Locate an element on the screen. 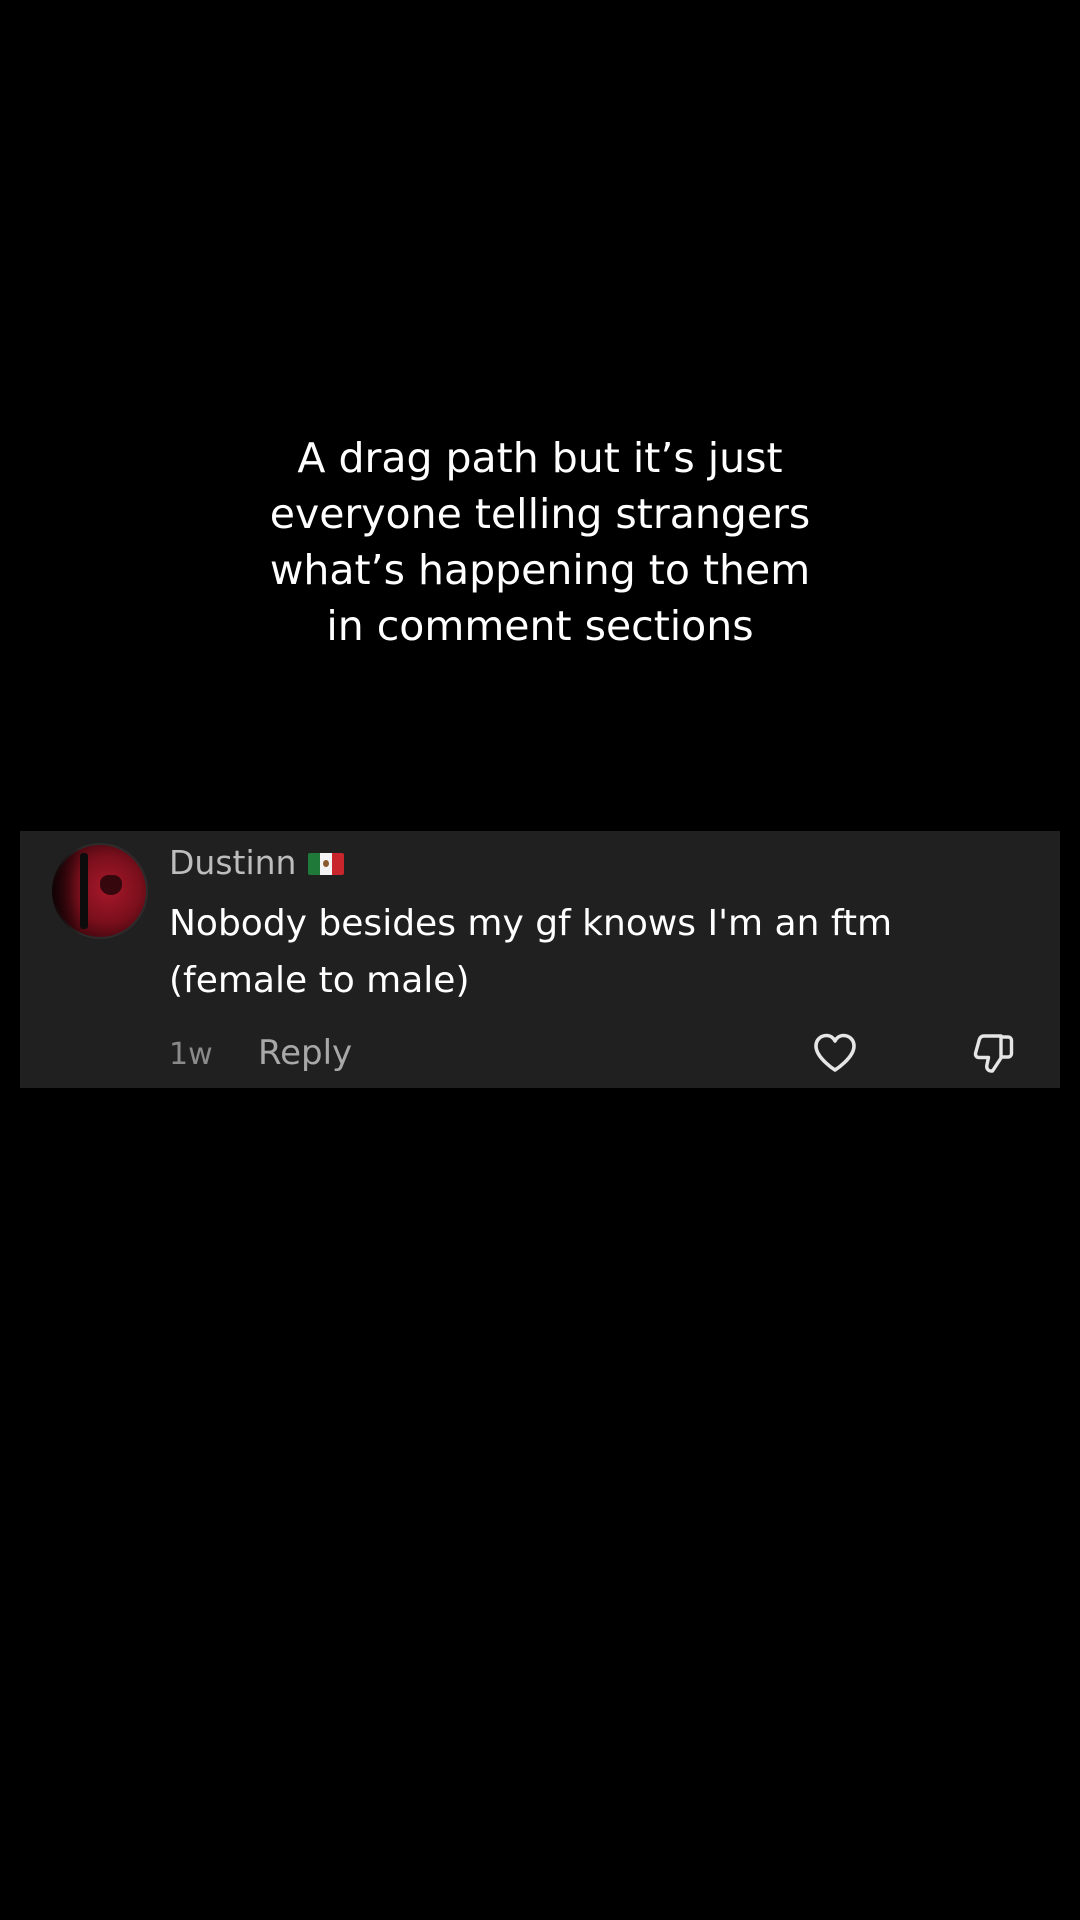 The height and width of the screenshot is (1920, 1080). comment-timestamp: 1w is located at coordinates (191, 1054).